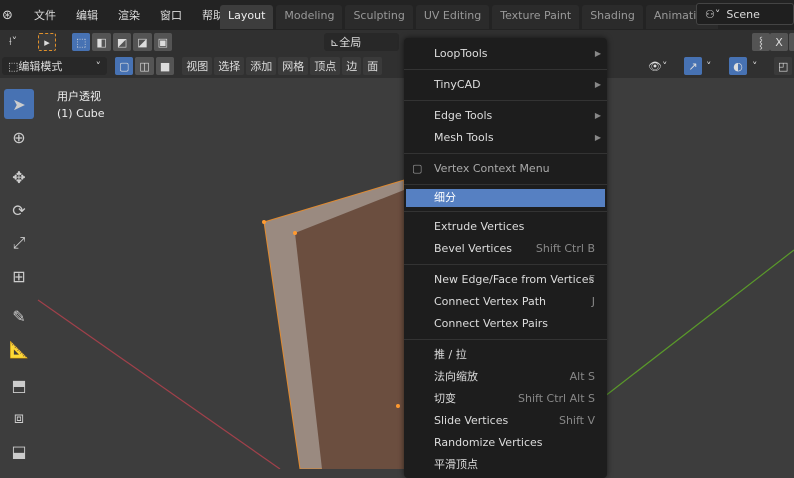 Image resolution: width=794 pixels, height=478 pixels. What do you see at coordinates (612, 17) in the screenshot?
I see `tab-shading: Shading` at bounding box center [612, 17].